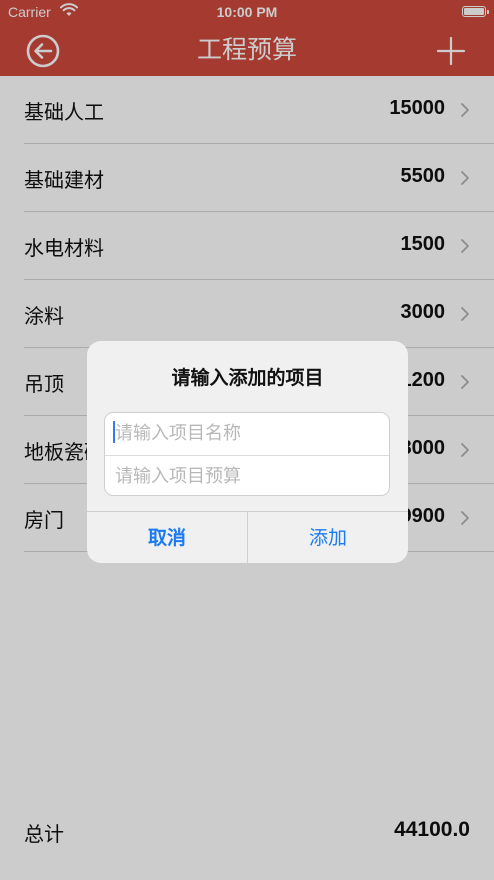 The width and height of the screenshot is (494, 880). Describe the element at coordinates (247, 378) in the screenshot. I see `dialog-title: 请输入添加的项目` at that location.